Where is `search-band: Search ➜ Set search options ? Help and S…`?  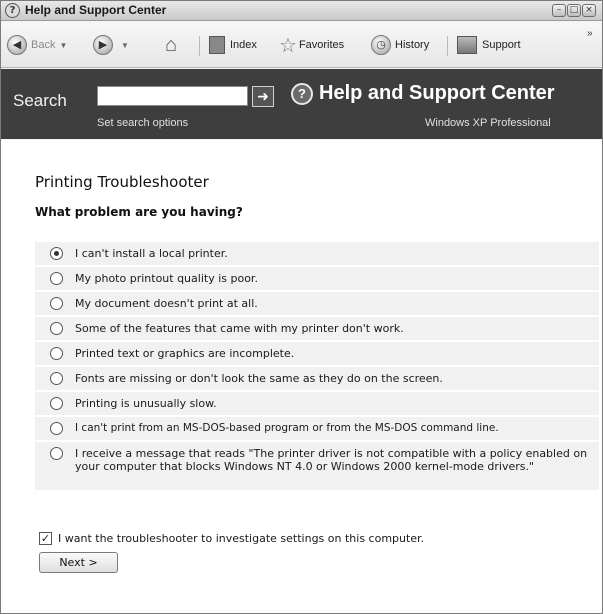 search-band: Search ➜ Set search options ? Help and S… is located at coordinates (301, 104).